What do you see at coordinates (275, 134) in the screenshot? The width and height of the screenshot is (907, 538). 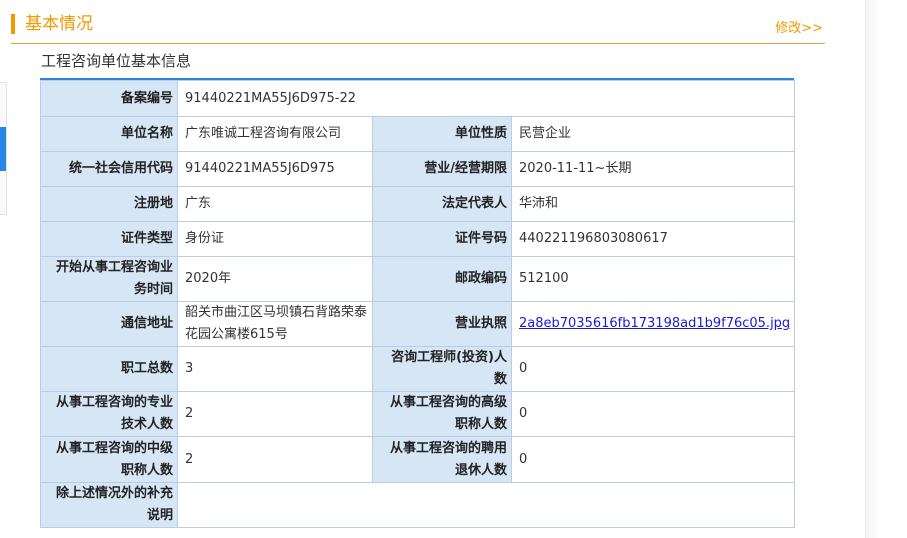 I see `unit-name-value: 广东唯诚工程咨询有限公司` at bounding box center [275, 134].